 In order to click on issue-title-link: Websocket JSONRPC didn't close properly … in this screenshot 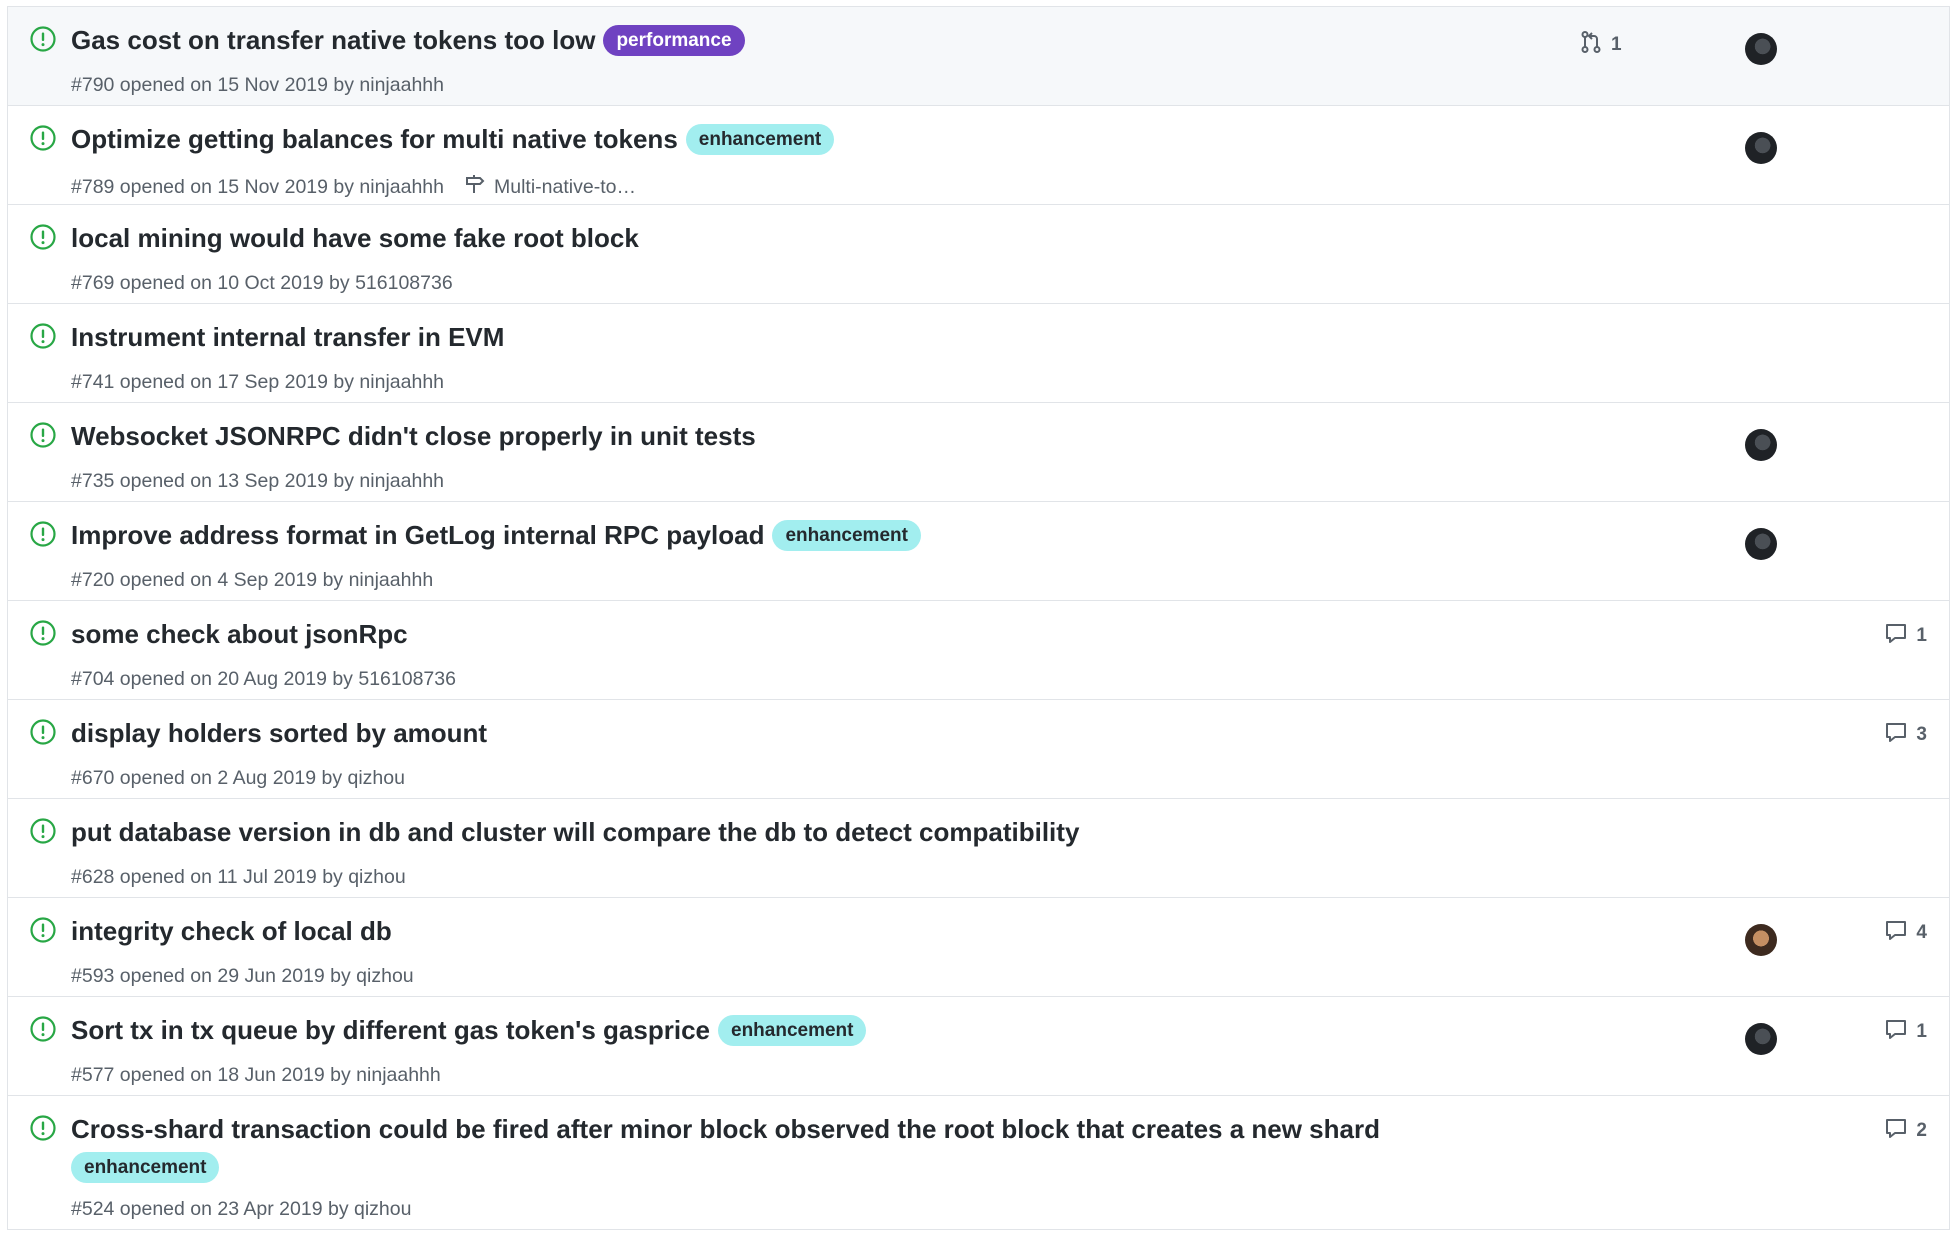, I will do `click(413, 436)`.